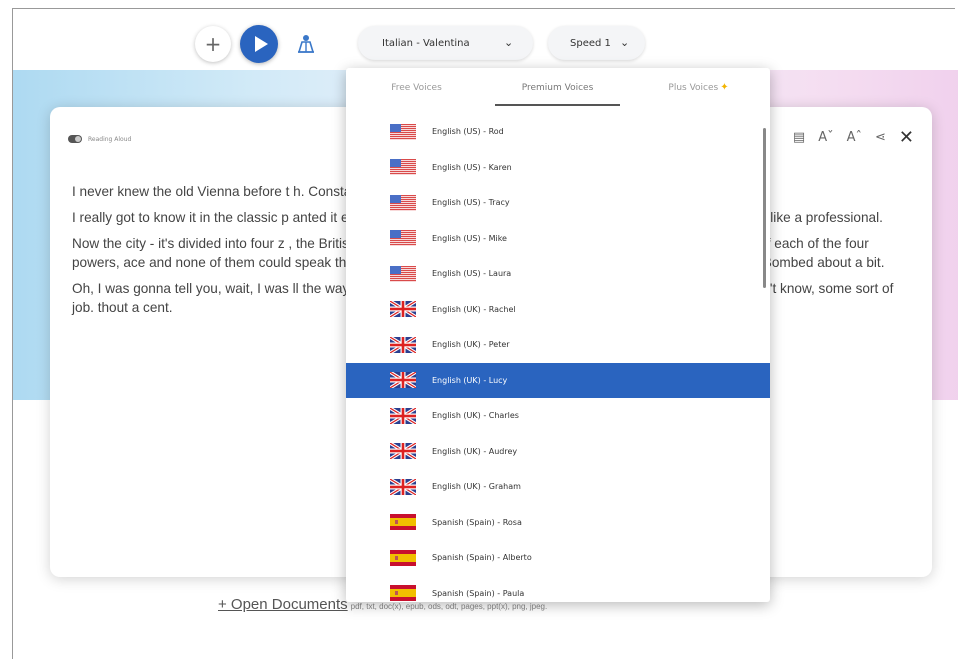  I want to click on tab-plus-voices: Plus Voices ✦, so click(698, 89).